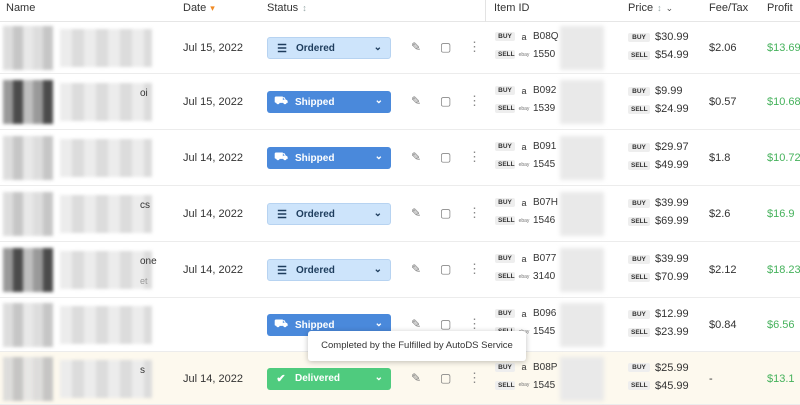 The image size is (800, 405). What do you see at coordinates (527, 36) in the screenshot?
I see `buy-item-id: BUY a B08Q` at bounding box center [527, 36].